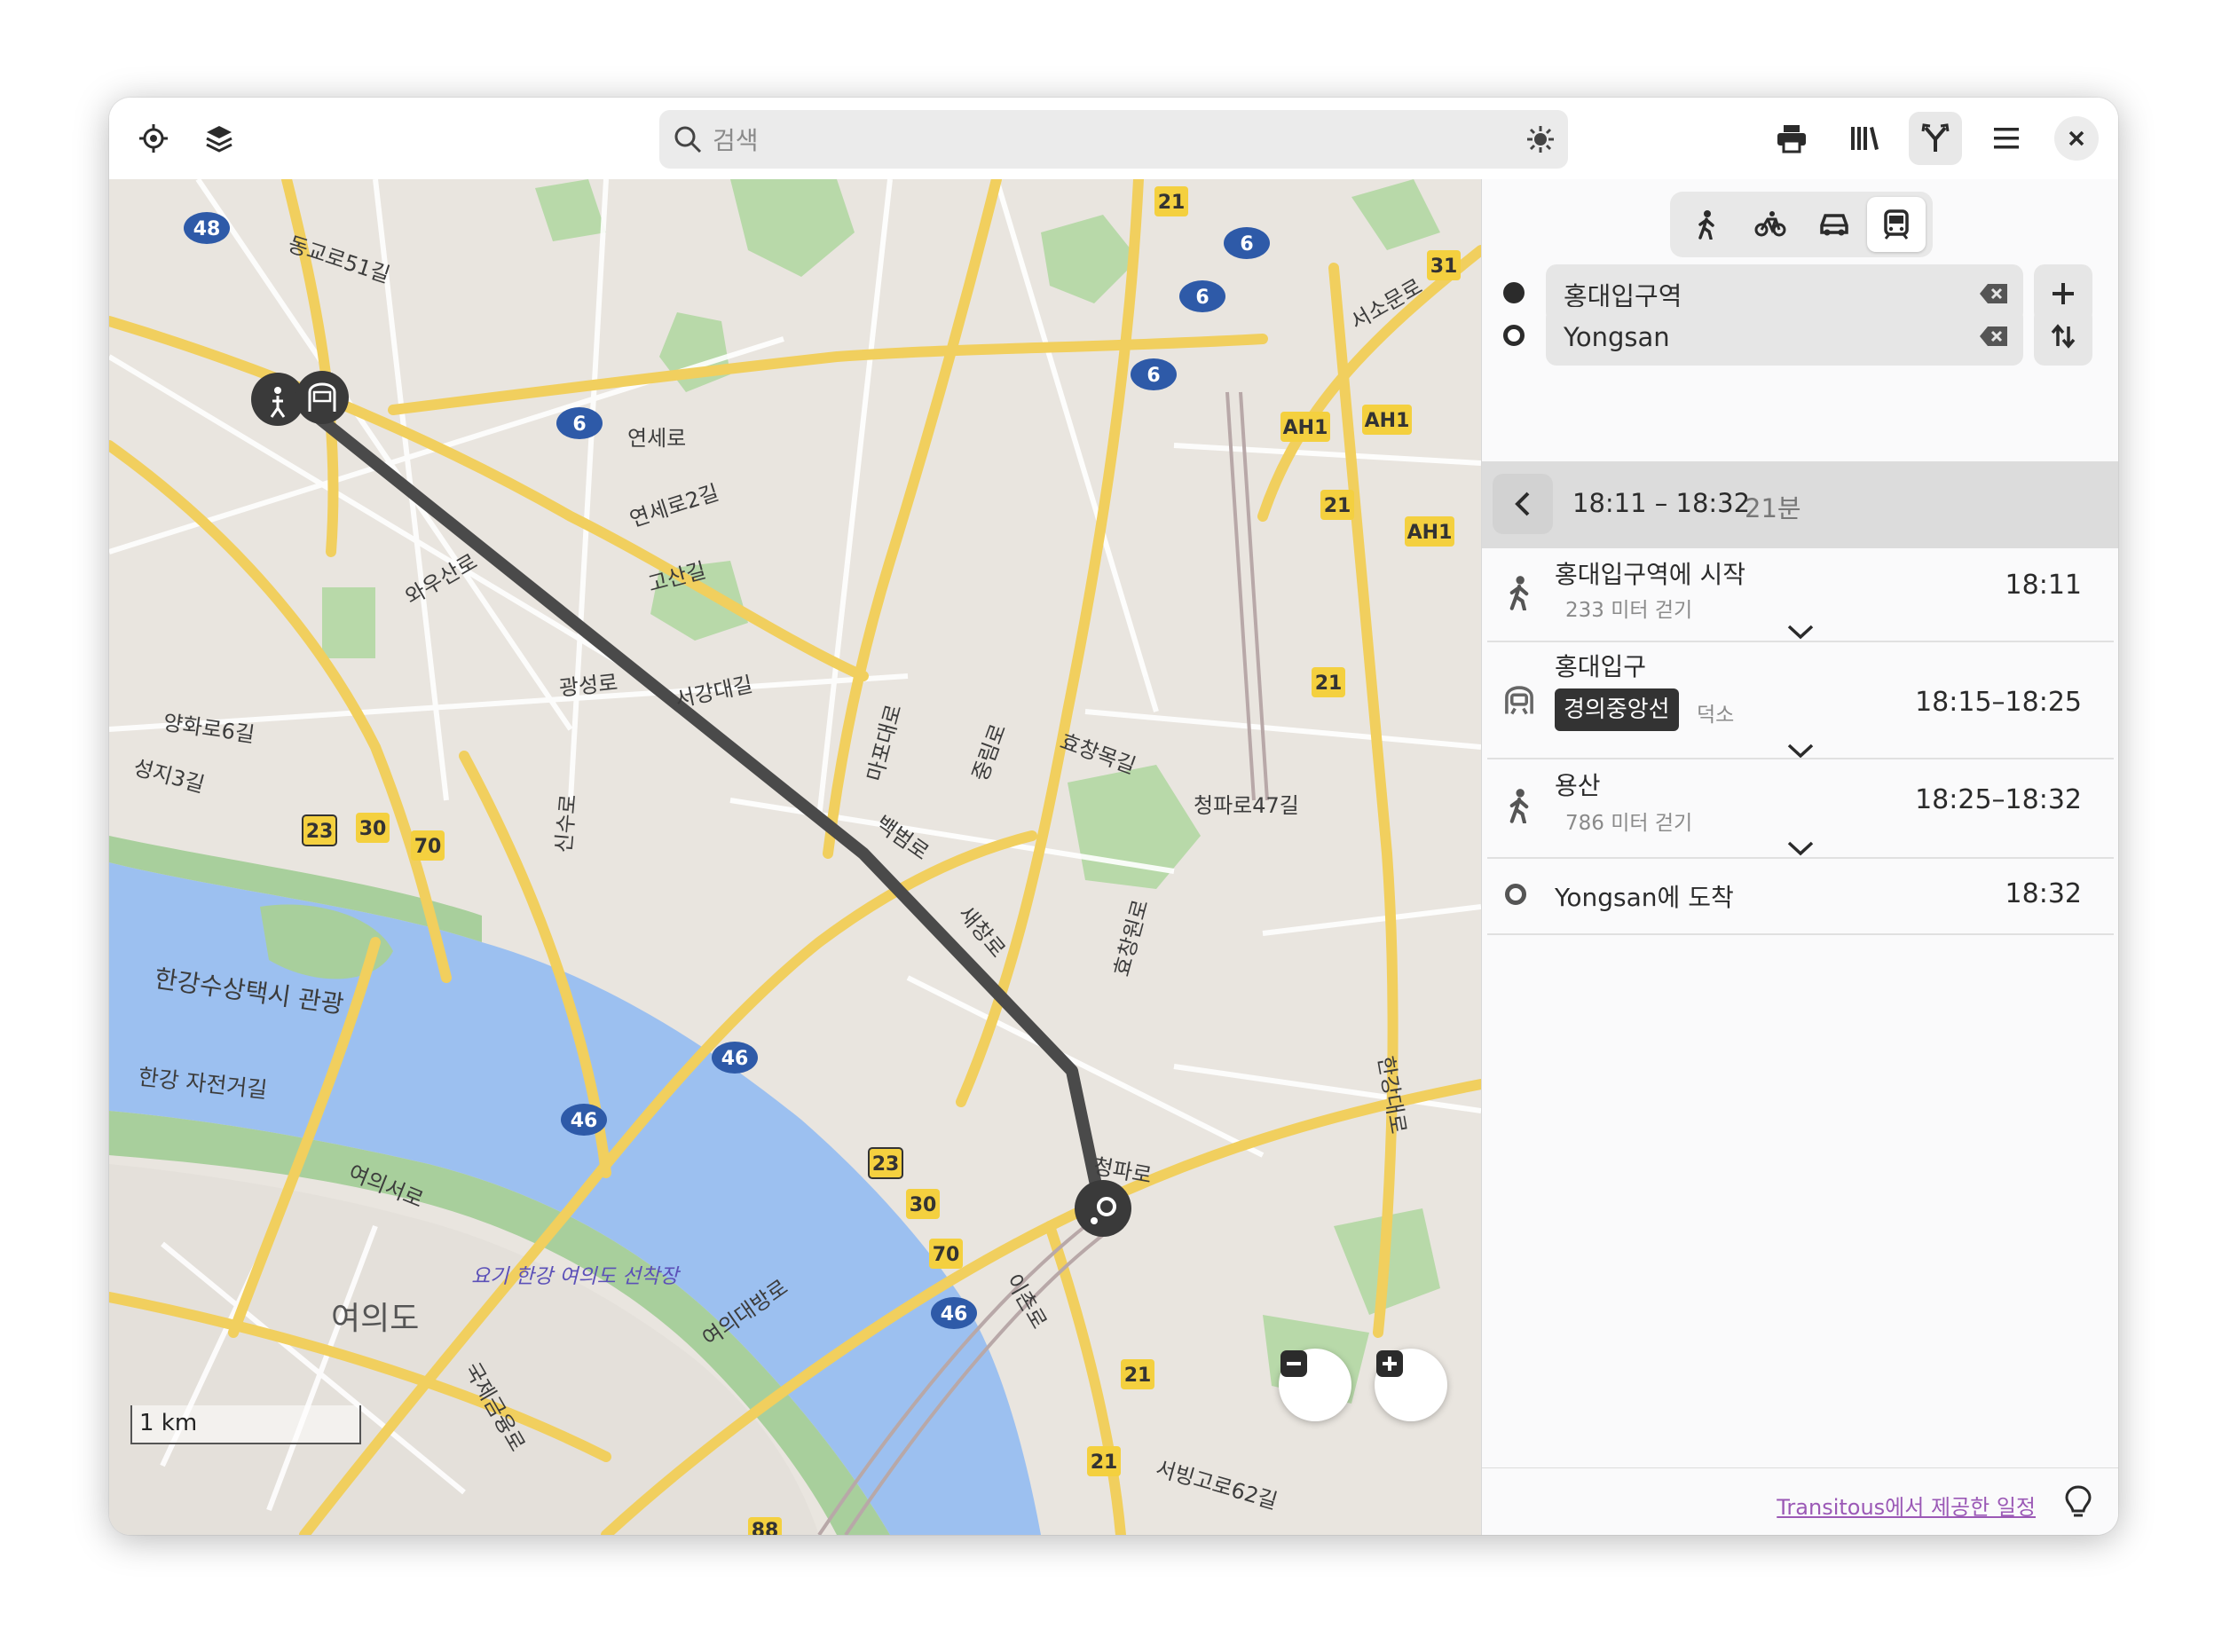 The height and width of the screenshot is (1652, 2222). What do you see at coordinates (1994, 293) in the screenshot?
I see `clear-origin-icon` at bounding box center [1994, 293].